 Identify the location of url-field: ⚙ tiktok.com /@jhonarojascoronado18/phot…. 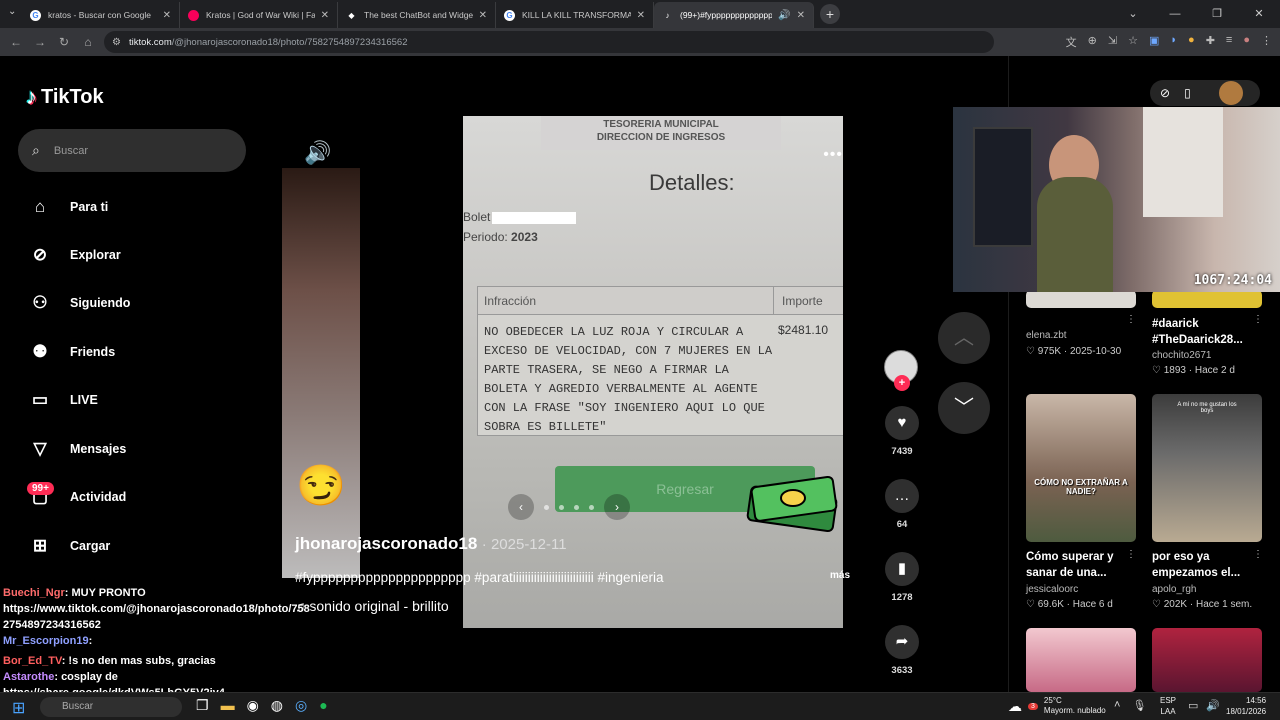
(549, 42).